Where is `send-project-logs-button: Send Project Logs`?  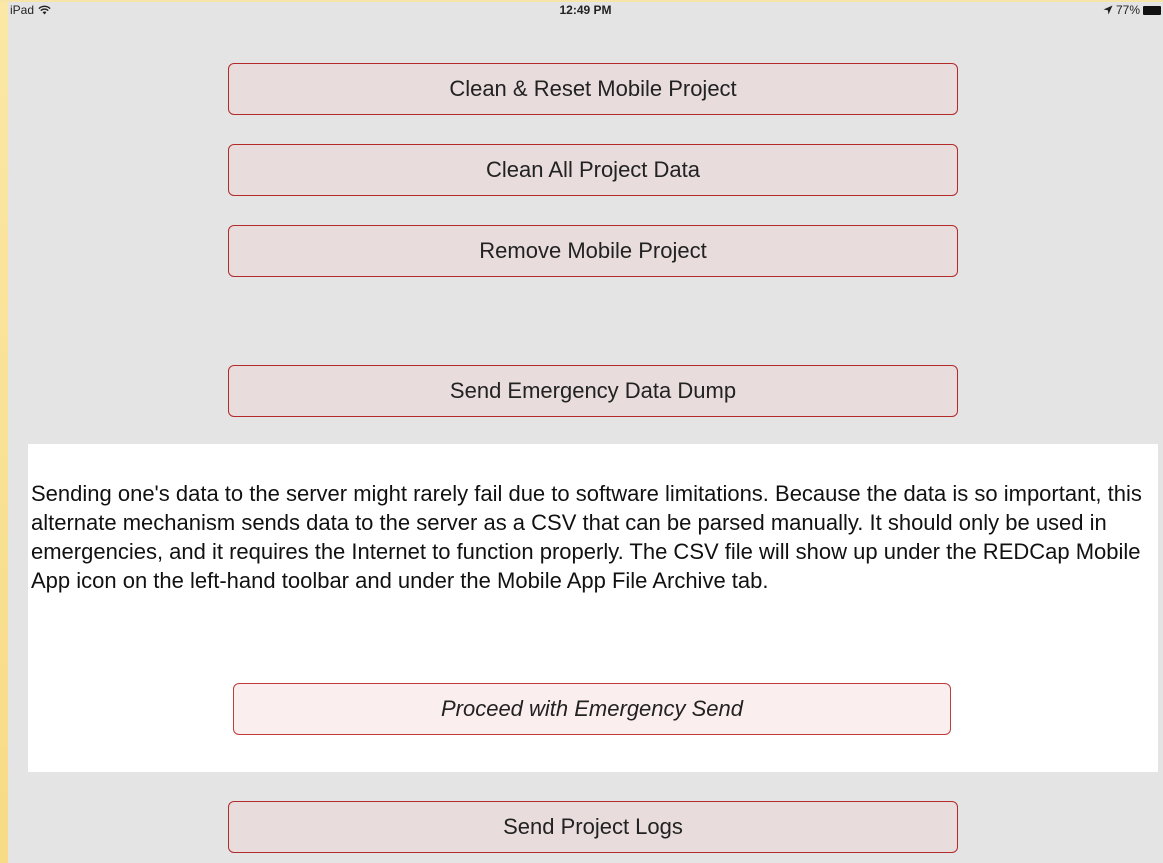
send-project-logs-button: Send Project Logs is located at coordinates (593, 827).